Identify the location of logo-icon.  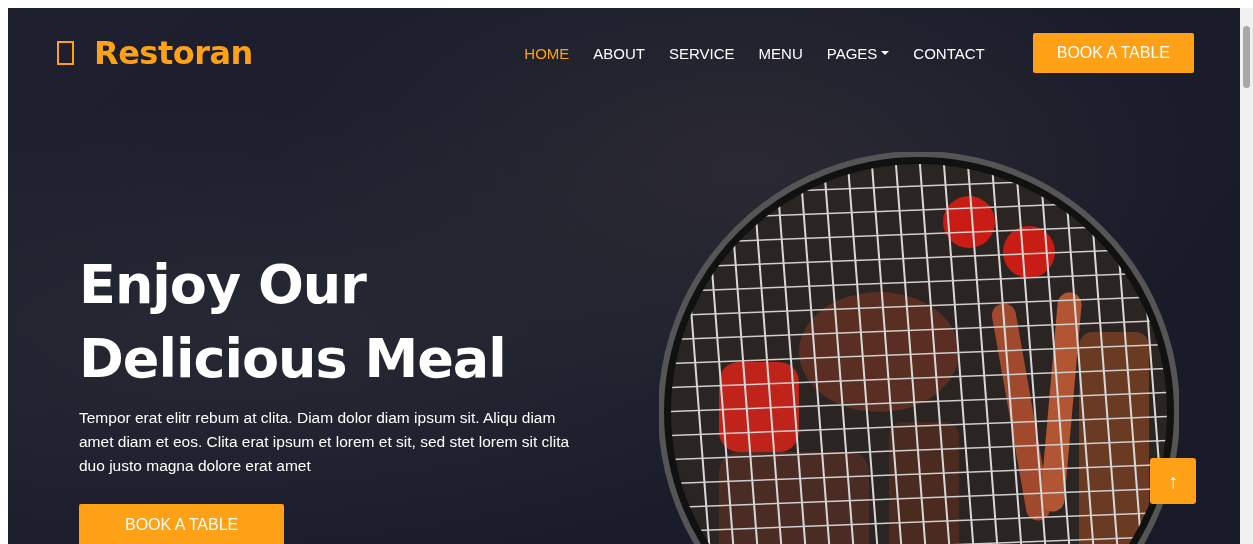
(65, 53).